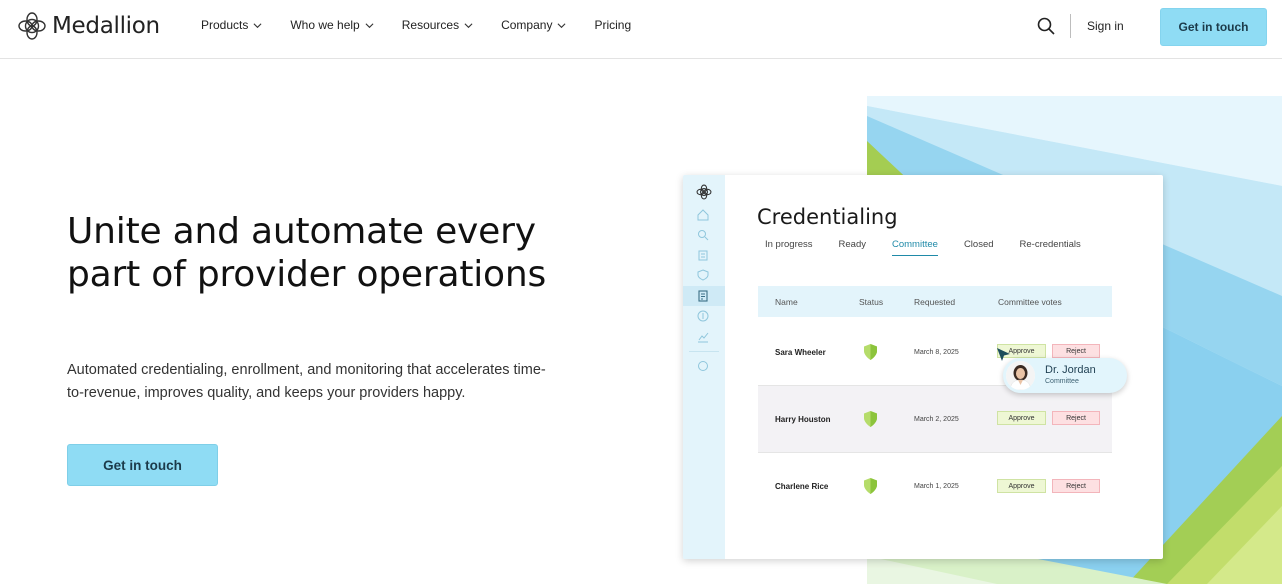  Describe the element at coordinates (803, 419) in the screenshot. I see `provider-name: Harry Houston` at that location.